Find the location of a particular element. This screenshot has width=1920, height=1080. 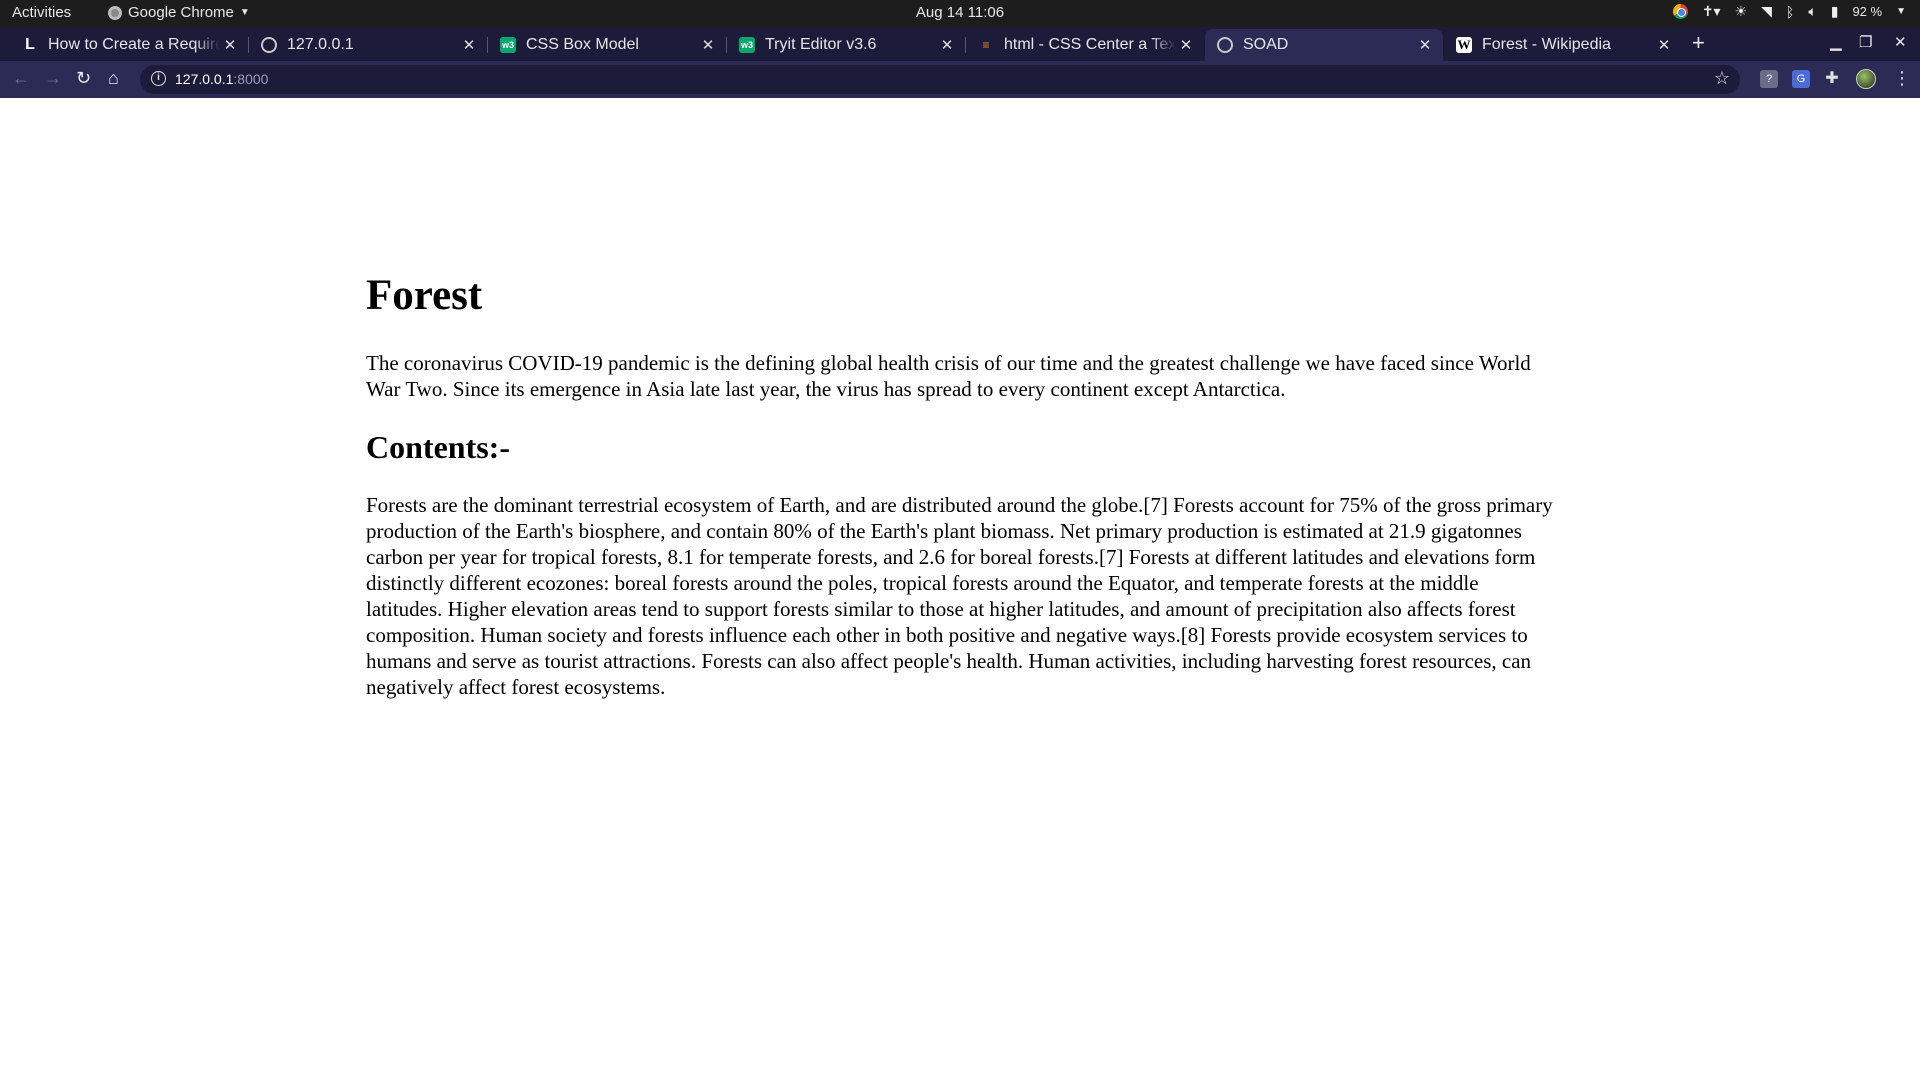

wifi-icon: ◥ is located at coordinates (1766, 11).